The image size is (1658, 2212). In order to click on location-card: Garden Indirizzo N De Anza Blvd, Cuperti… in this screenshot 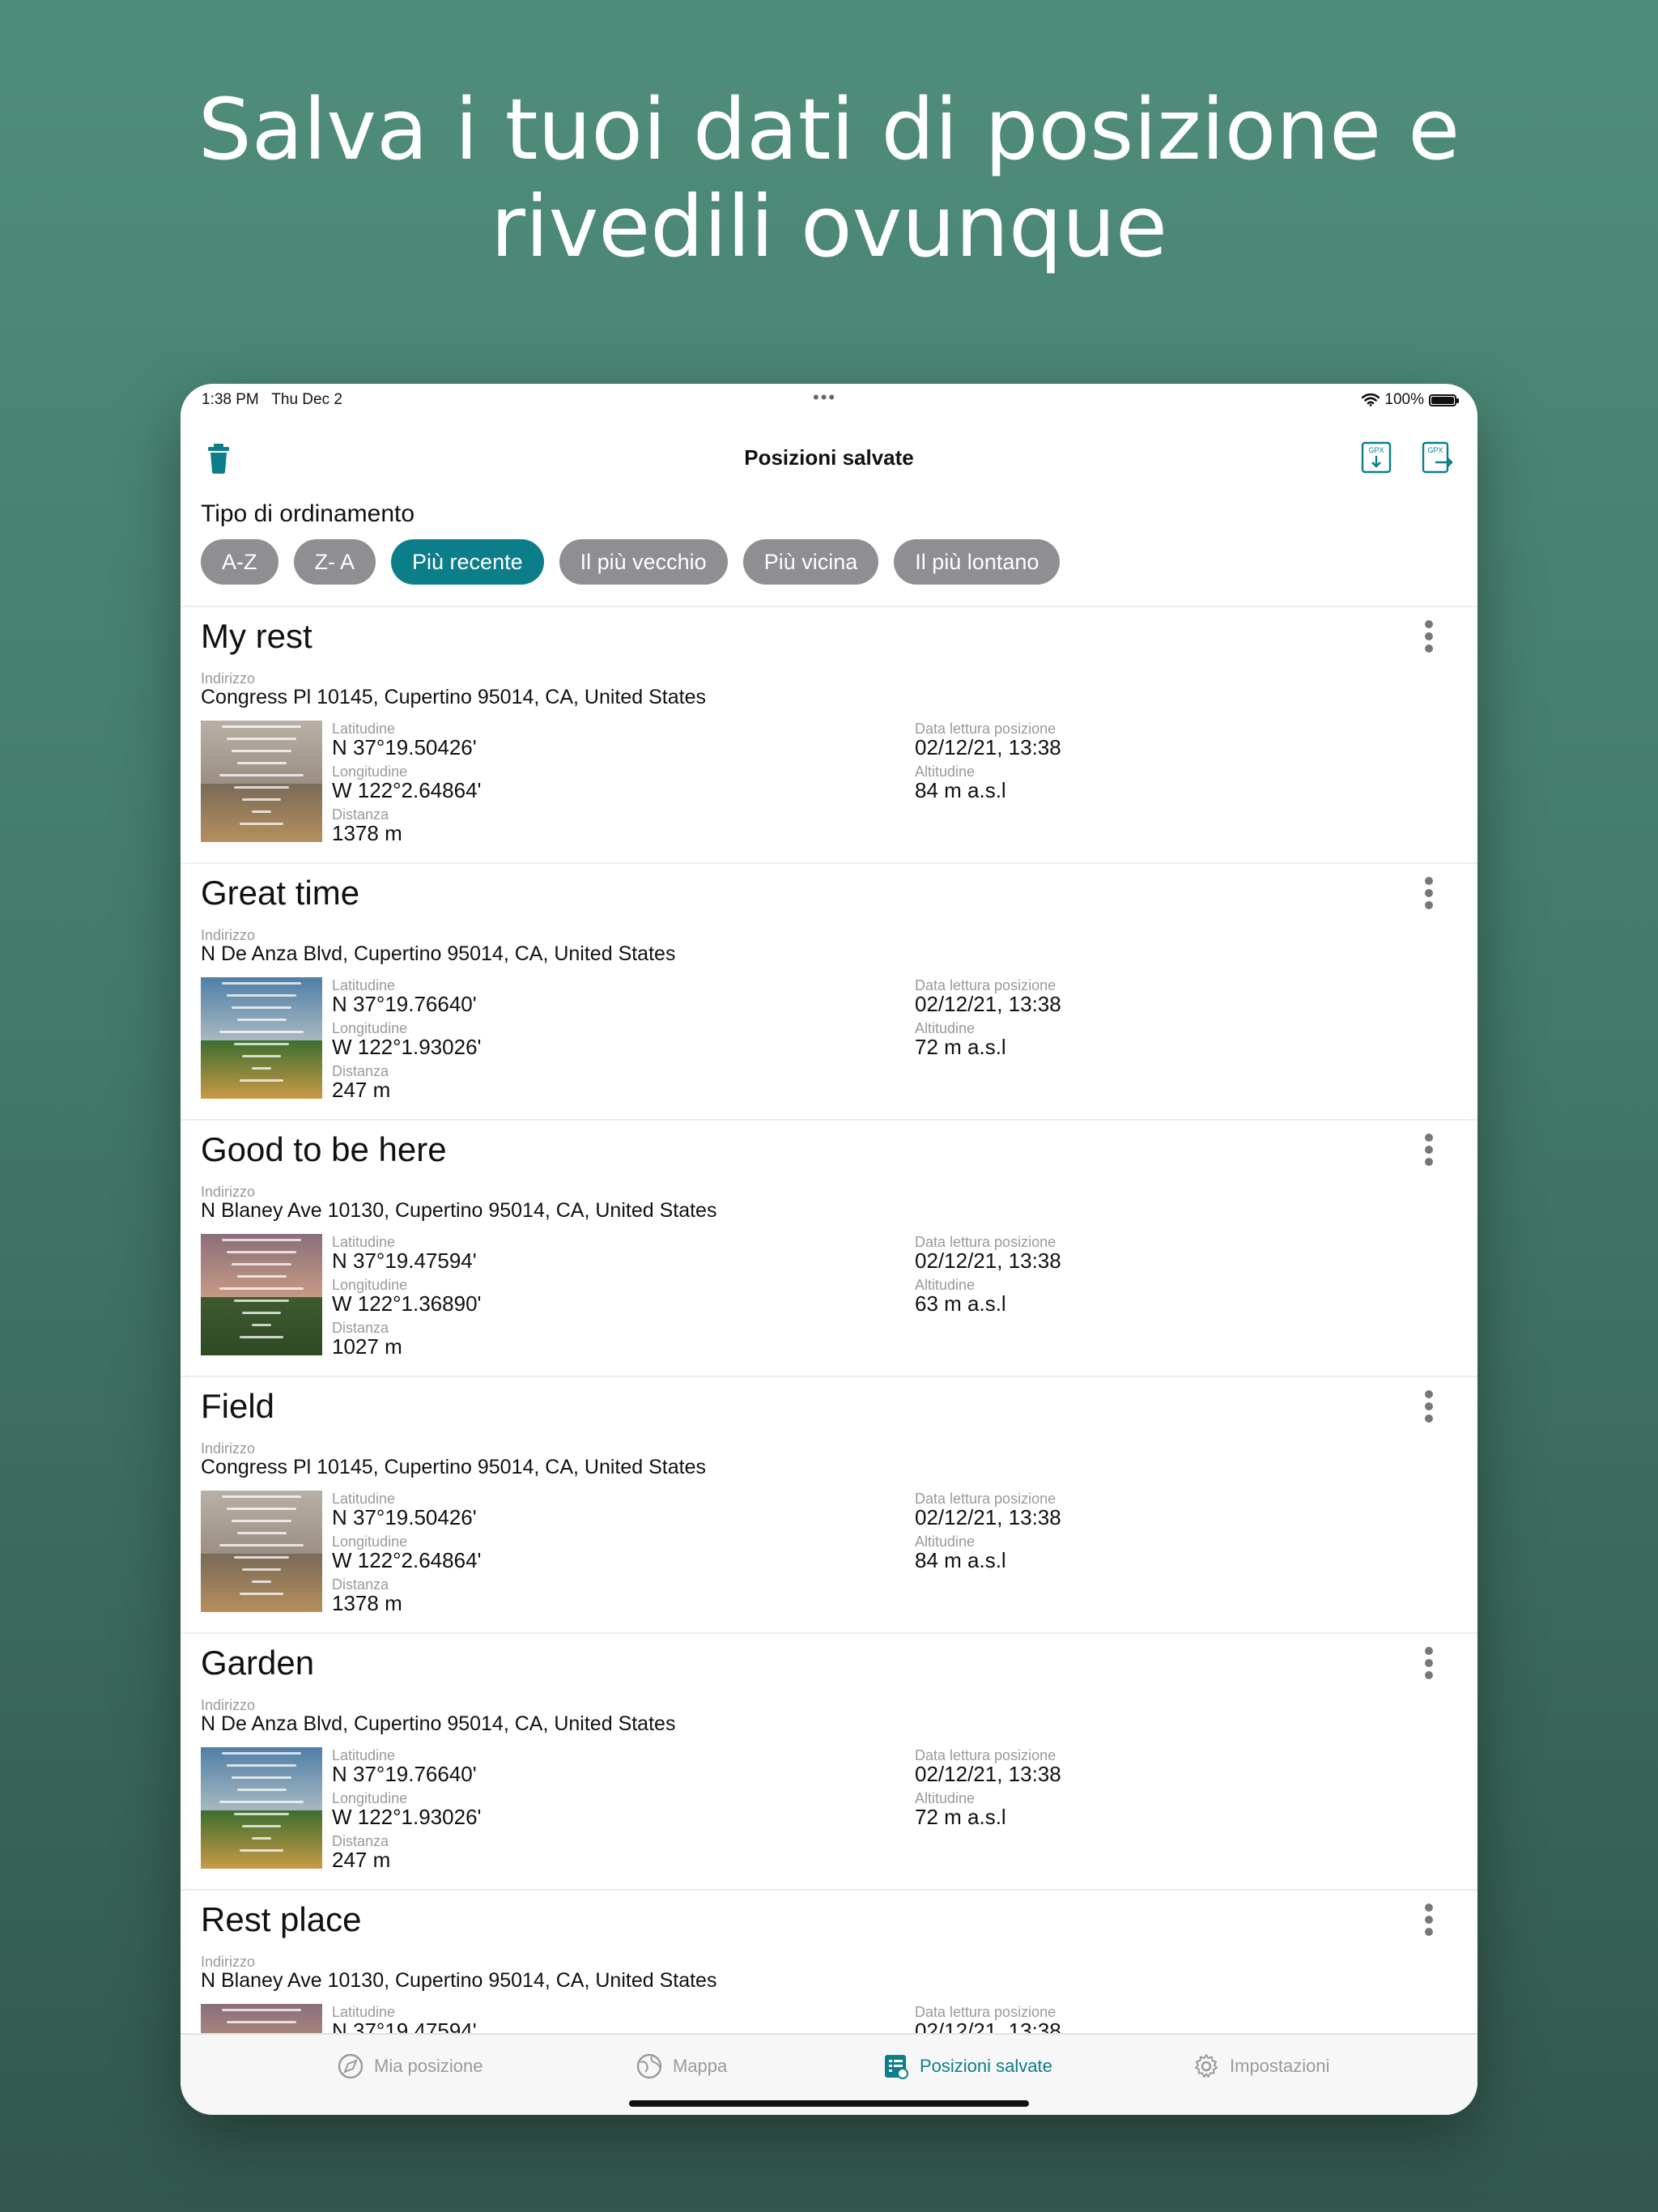, I will do `click(829, 1761)`.